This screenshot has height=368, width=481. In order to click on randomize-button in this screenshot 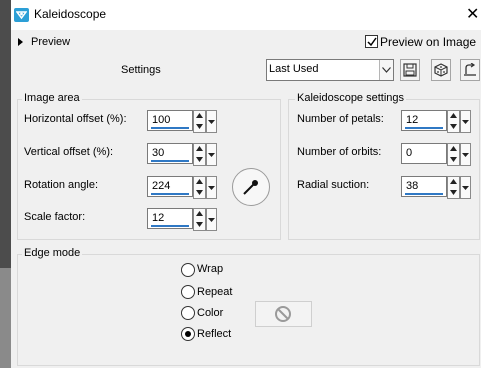, I will do `click(441, 70)`.